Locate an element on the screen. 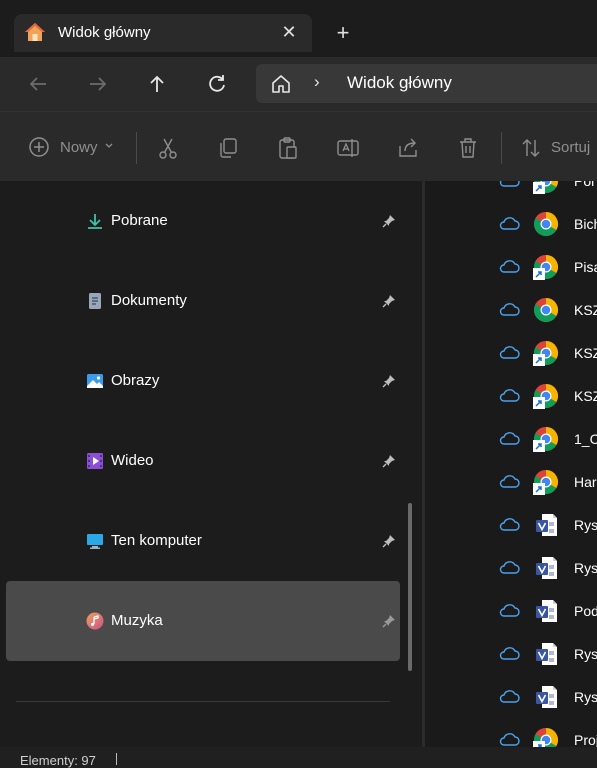 This screenshot has width=597, height=768. sidebar-item-ten-komputer: Ten komputer is located at coordinates (203, 541).